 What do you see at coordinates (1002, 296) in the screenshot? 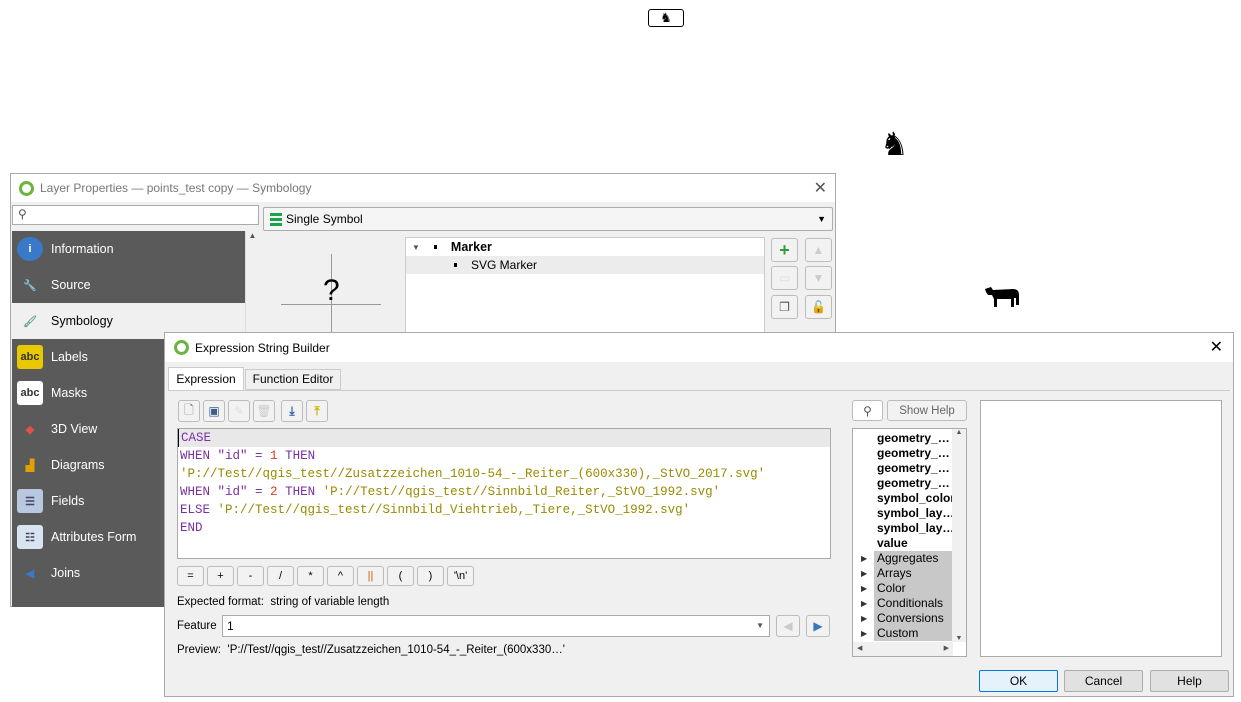
I see `cow-icon` at bounding box center [1002, 296].